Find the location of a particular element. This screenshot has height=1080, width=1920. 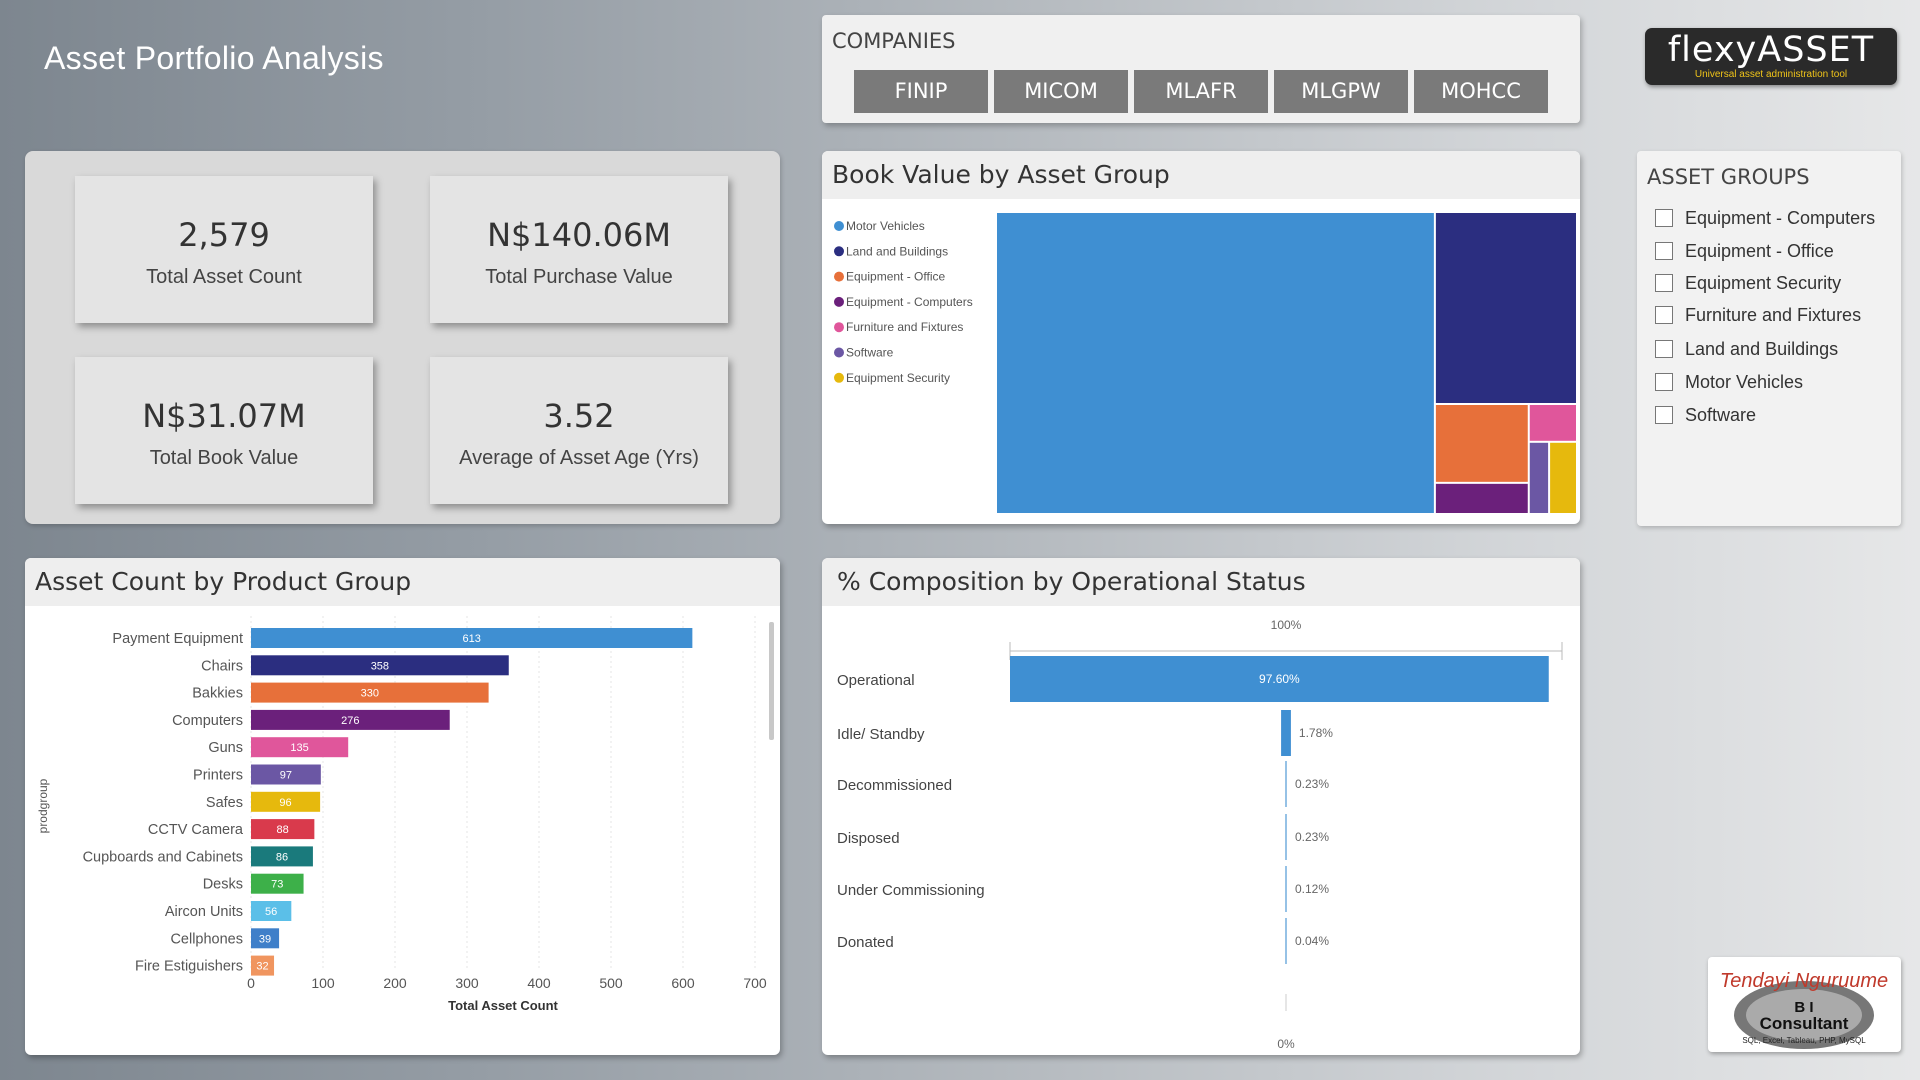

category-label: Fire Estiguishers is located at coordinates (189, 967).